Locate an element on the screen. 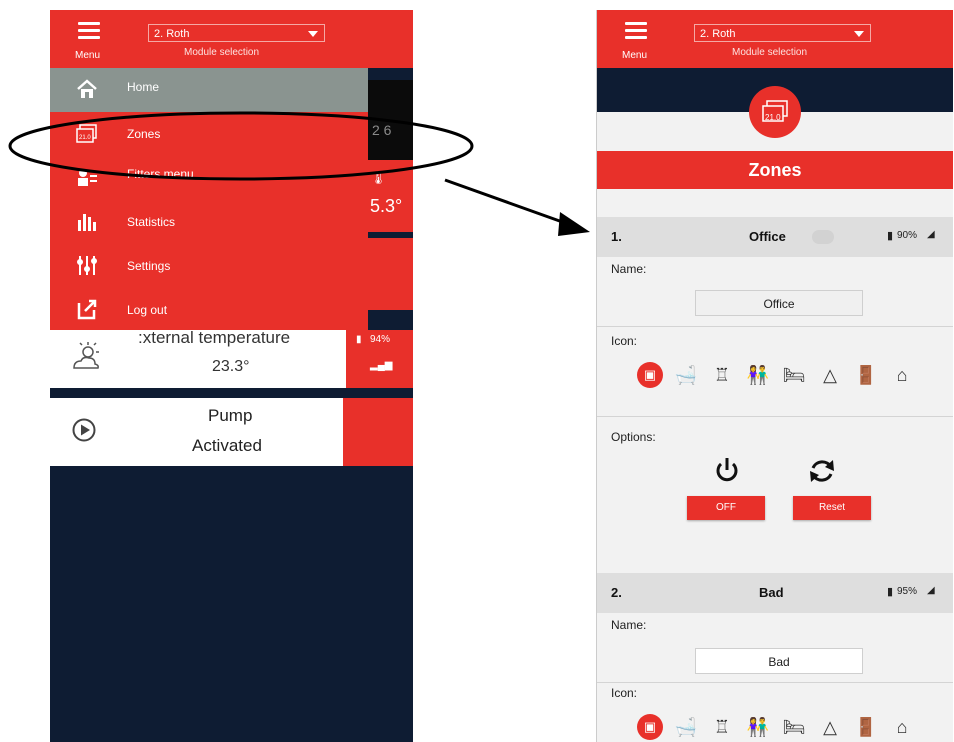 The image size is (954, 742). zone-2-battery: 95% is located at coordinates (907, 591).